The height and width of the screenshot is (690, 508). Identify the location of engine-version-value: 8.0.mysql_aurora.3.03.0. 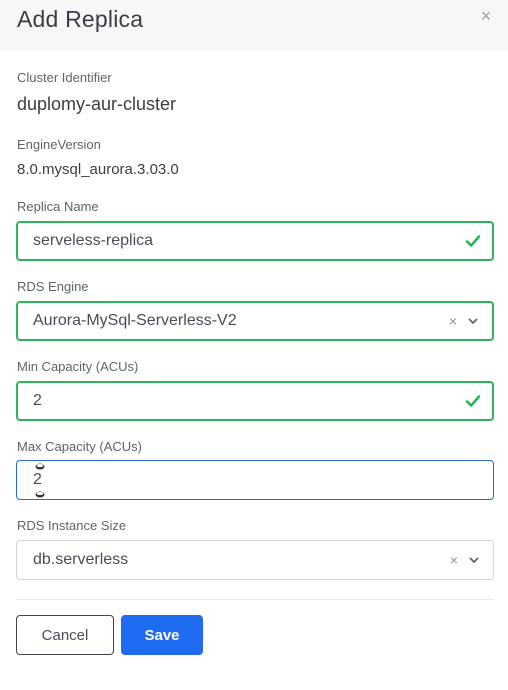
(98, 169).